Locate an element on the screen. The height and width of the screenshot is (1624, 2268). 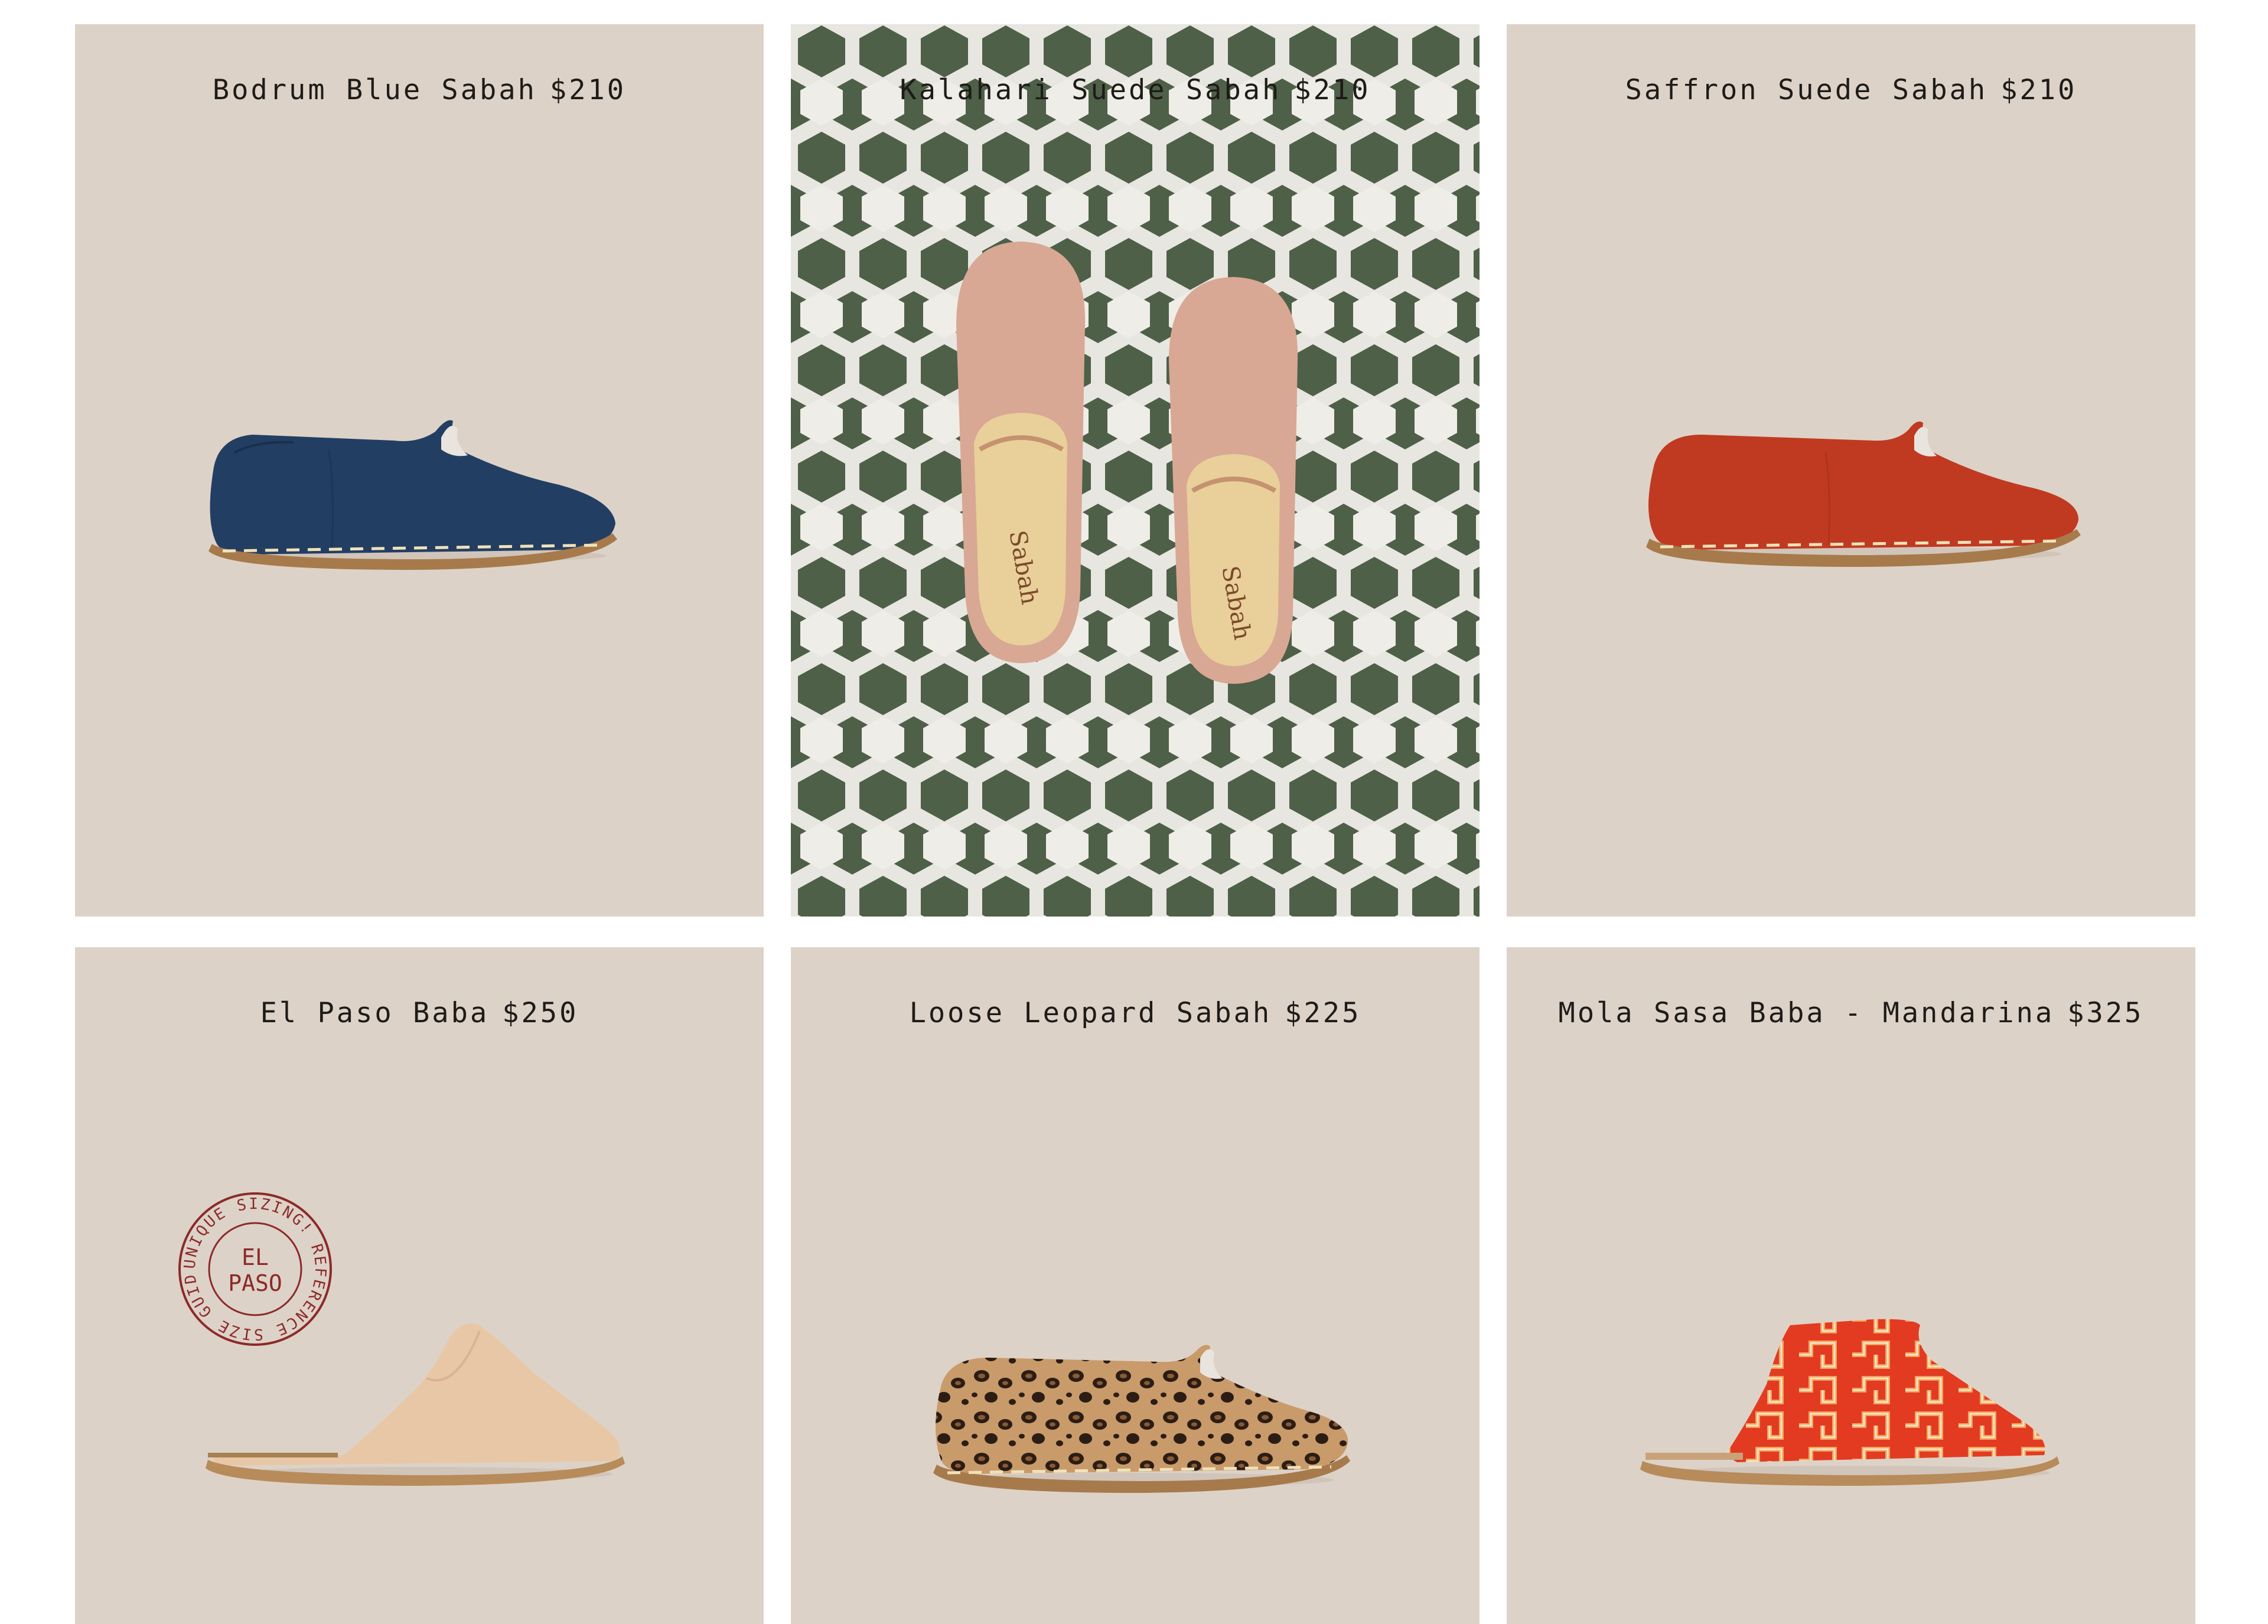
saffron-suede-shoe-image is located at coordinates (1861, 488).